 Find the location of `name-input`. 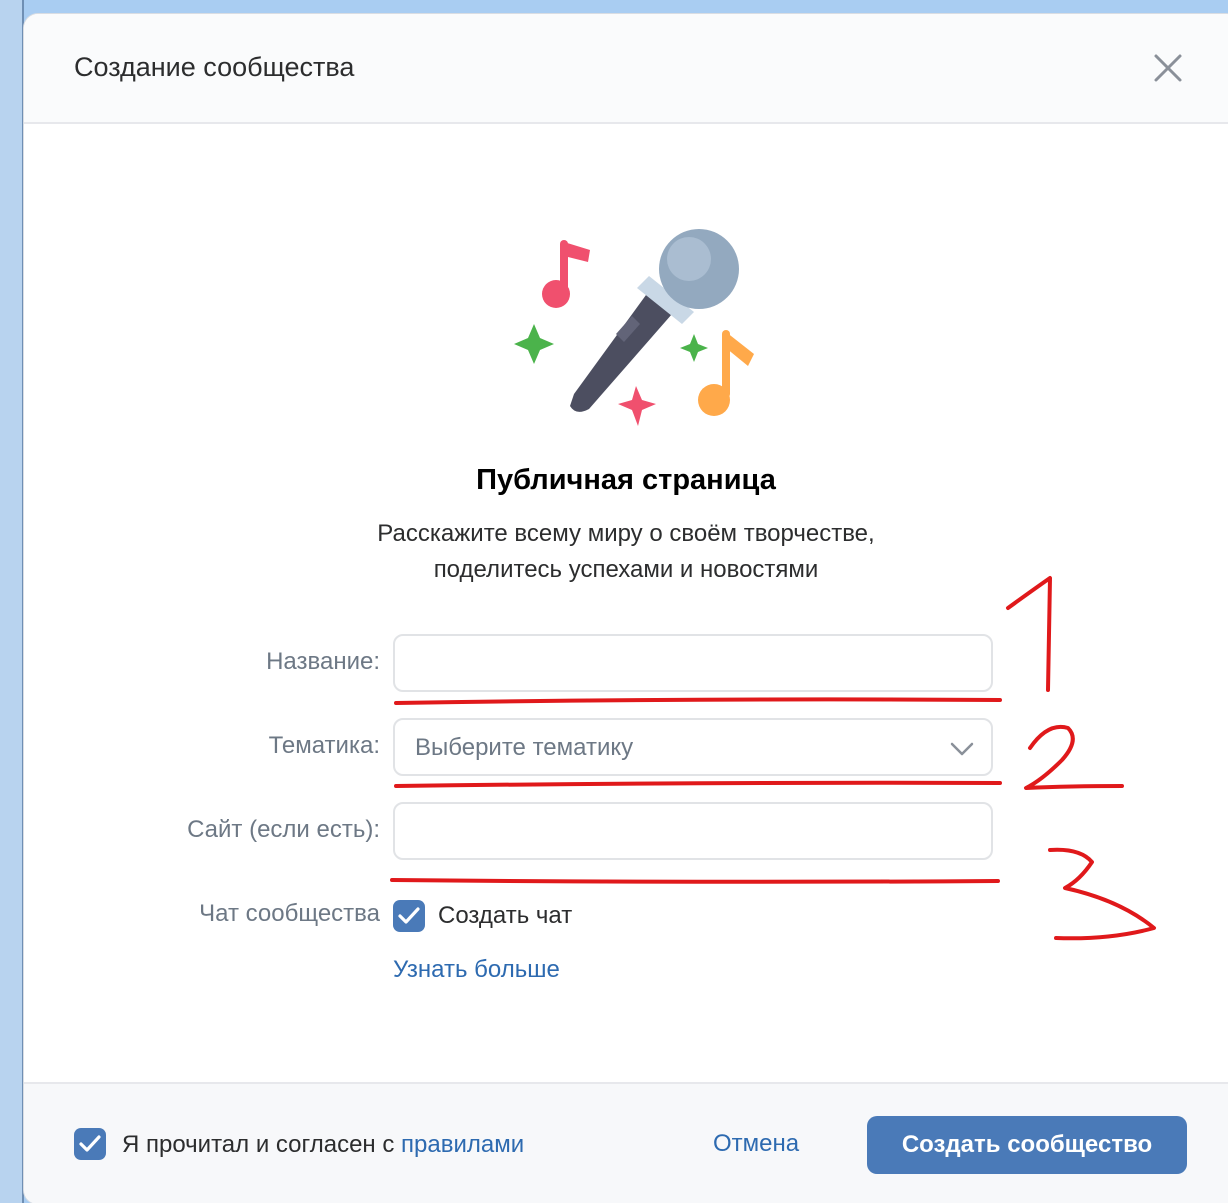

name-input is located at coordinates (693, 663).